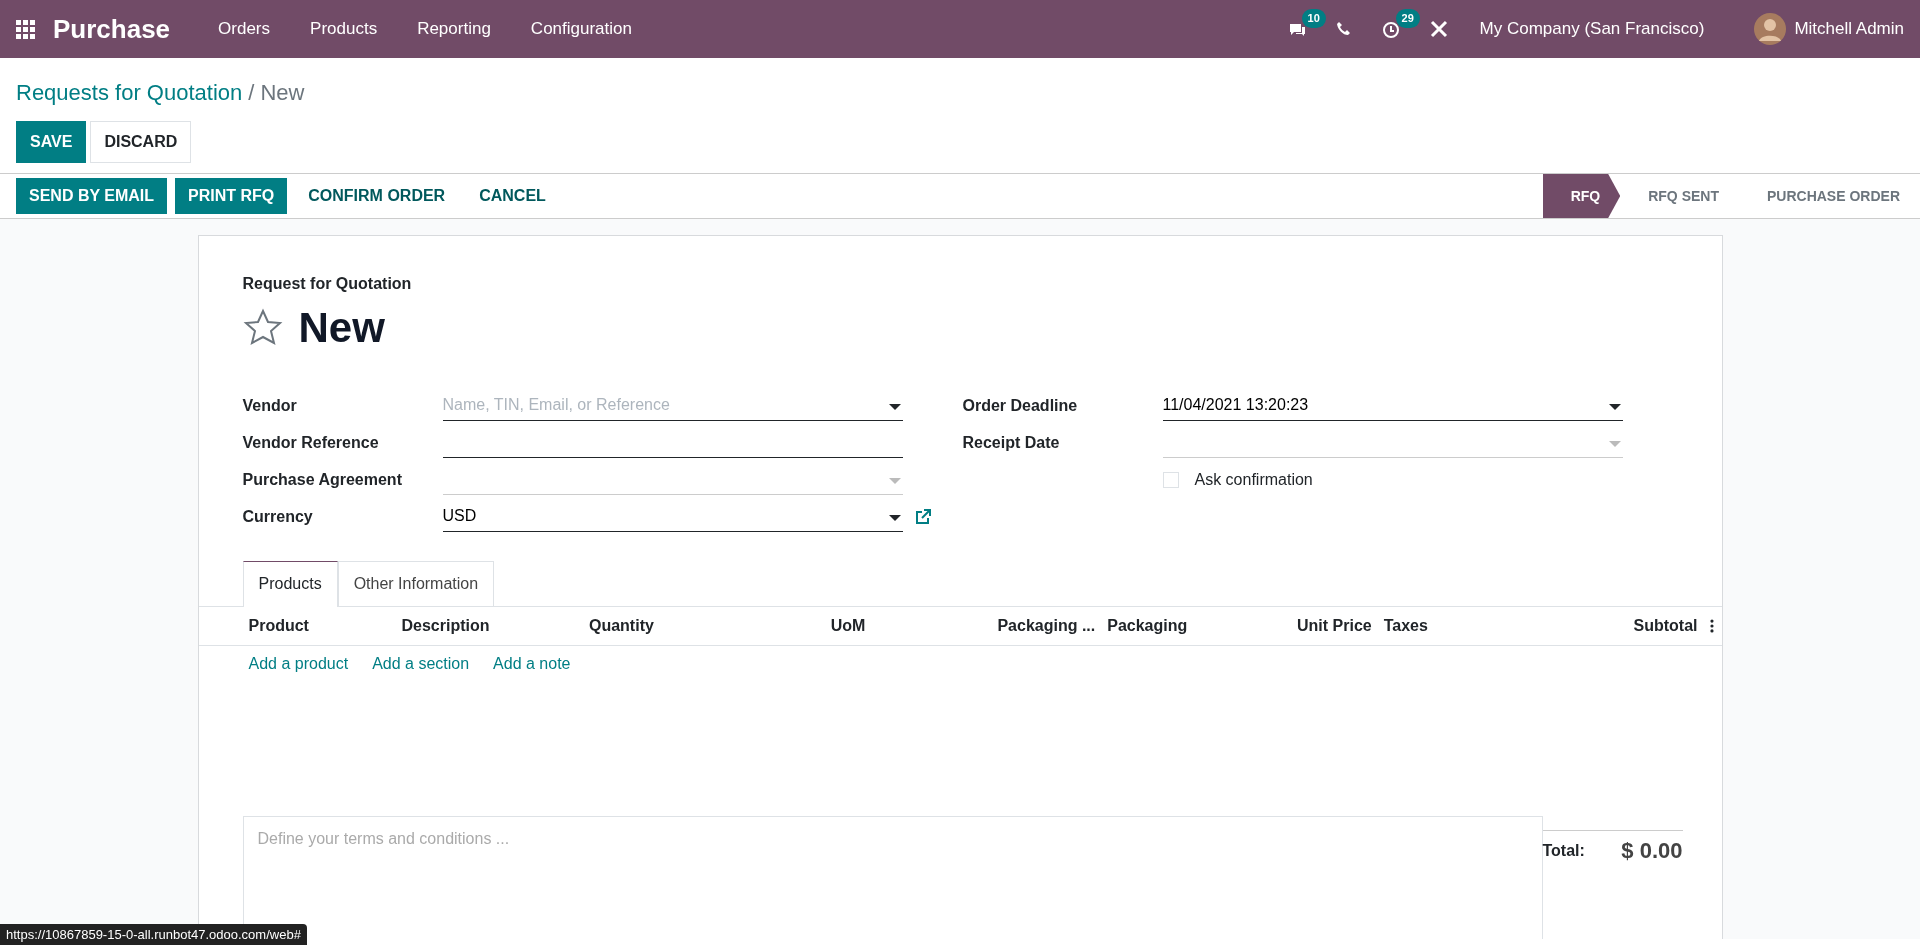 The image size is (1920, 945). Describe the element at coordinates (1563, 850) in the screenshot. I see `total-label: Total:` at that location.